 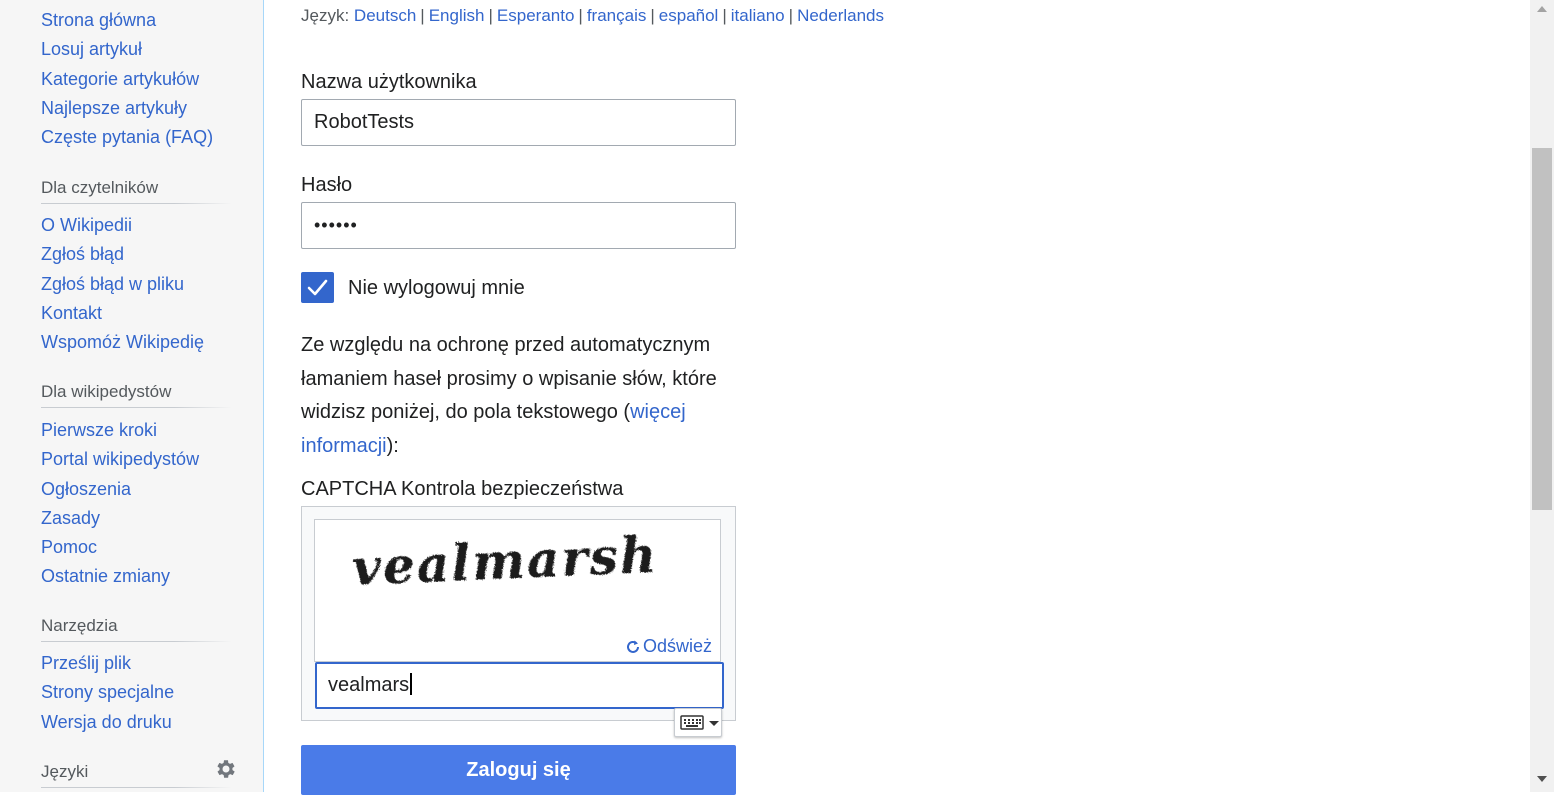 I want to click on language-link-francais: français, so click(x=617, y=15).